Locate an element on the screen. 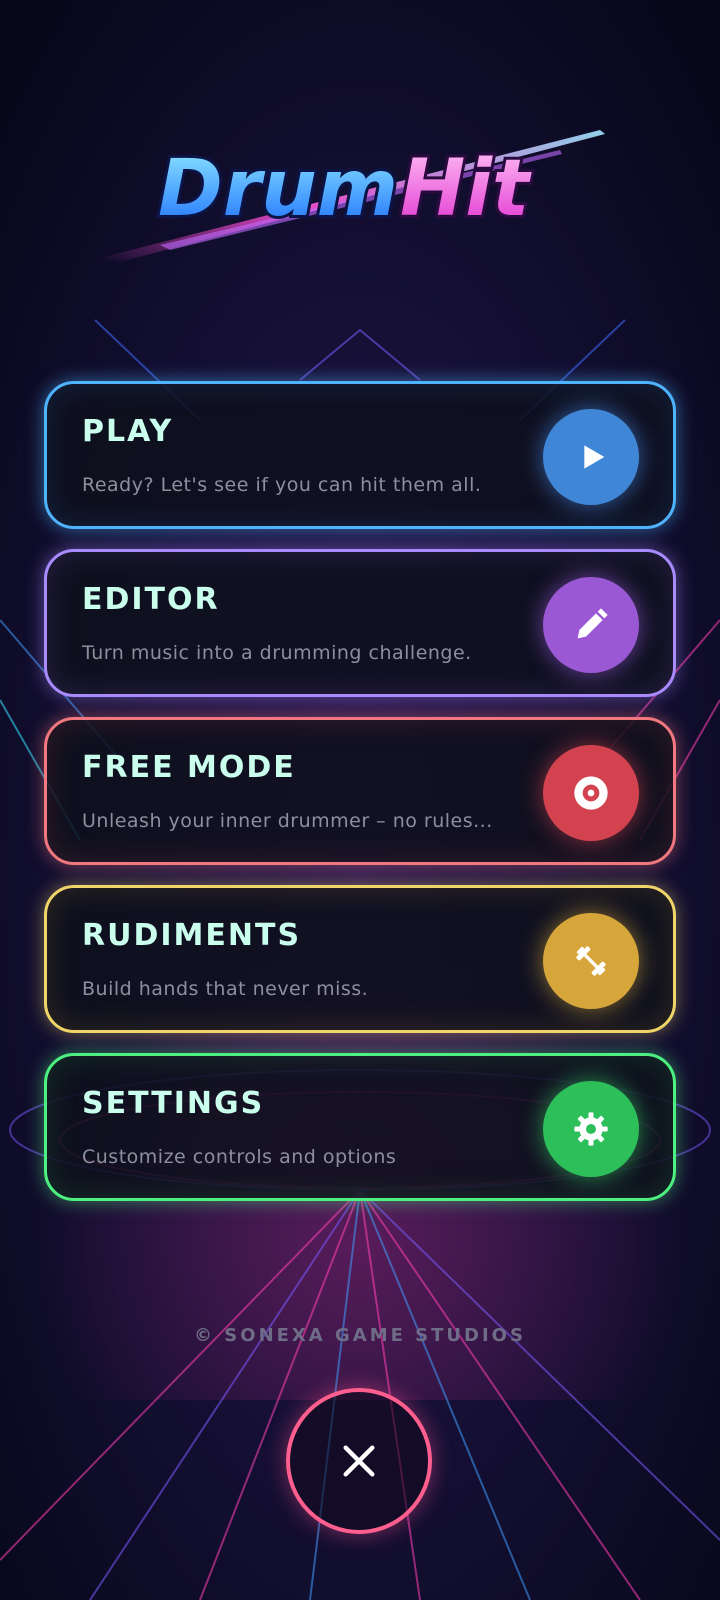 This screenshot has width=720, height=1600. pencil-icon is located at coordinates (592, 623).